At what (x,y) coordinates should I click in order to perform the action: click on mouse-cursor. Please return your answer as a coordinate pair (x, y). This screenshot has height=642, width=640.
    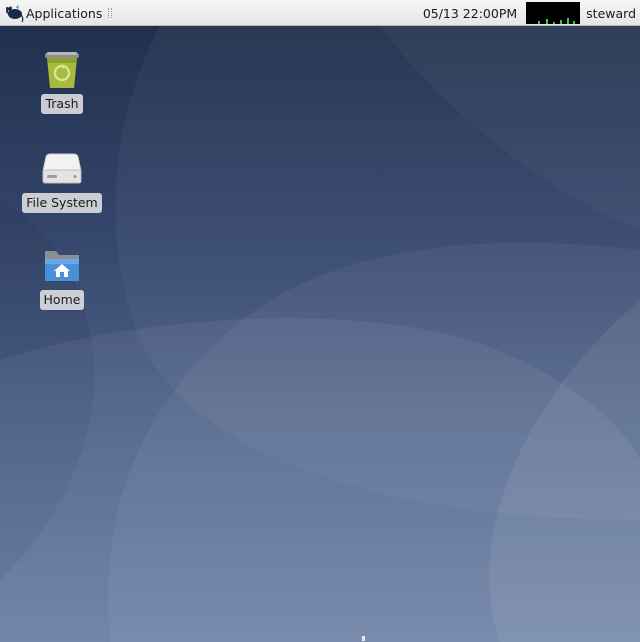
    Looking at the image, I should click on (363, 638).